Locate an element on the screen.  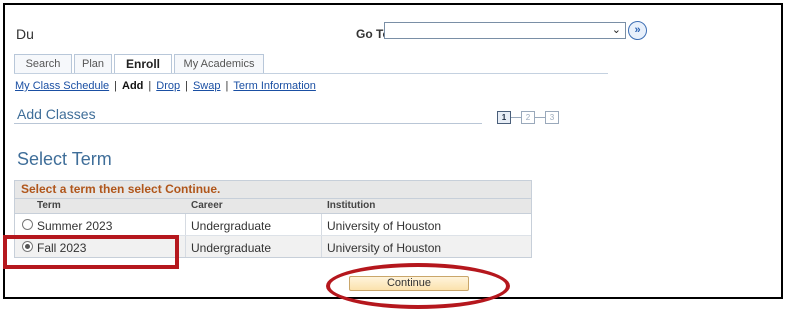
tab-plan-label: Plan is located at coordinates (93, 64).